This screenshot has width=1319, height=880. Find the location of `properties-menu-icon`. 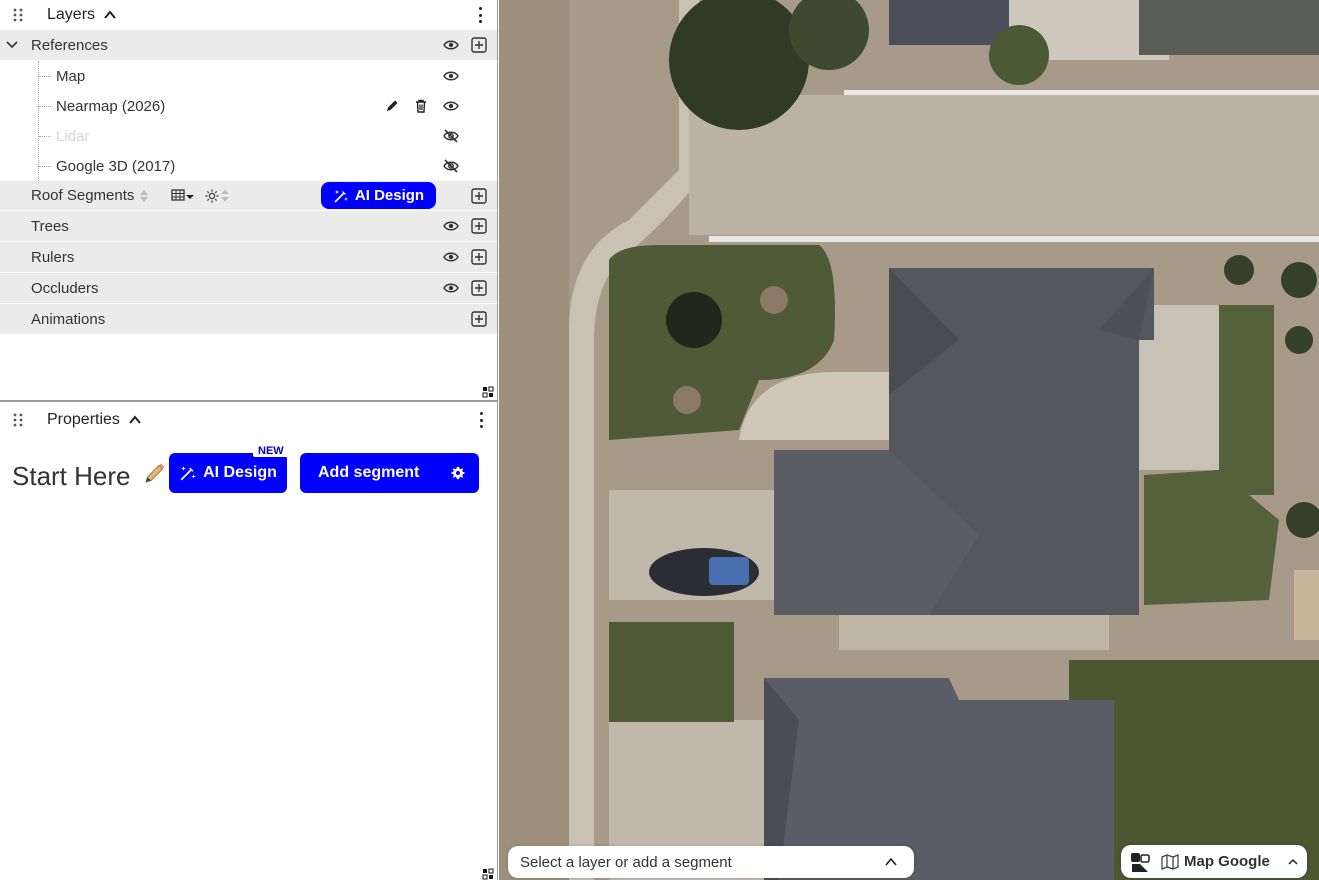

properties-menu-icon is located at coordinates (481, 420).